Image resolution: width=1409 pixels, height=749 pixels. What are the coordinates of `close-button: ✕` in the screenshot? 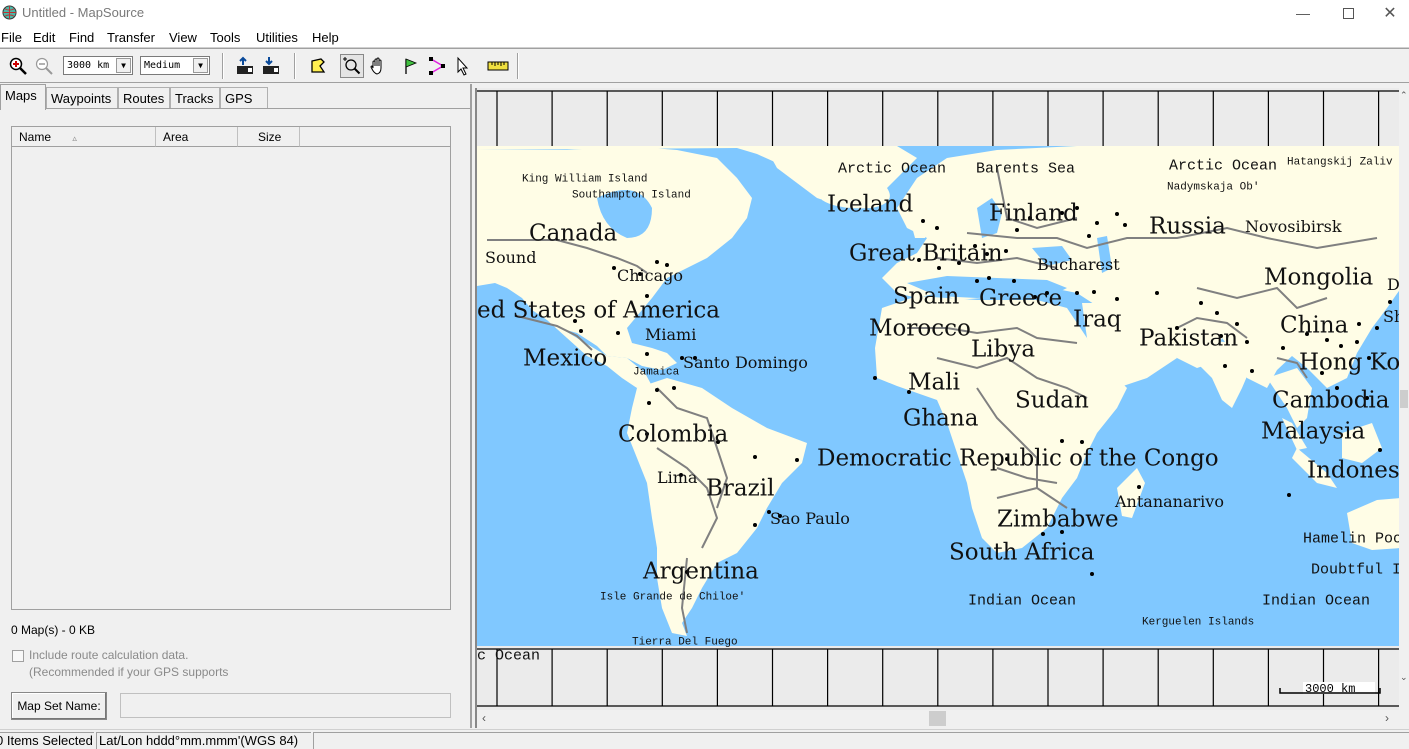 It's located at (1390, 13).